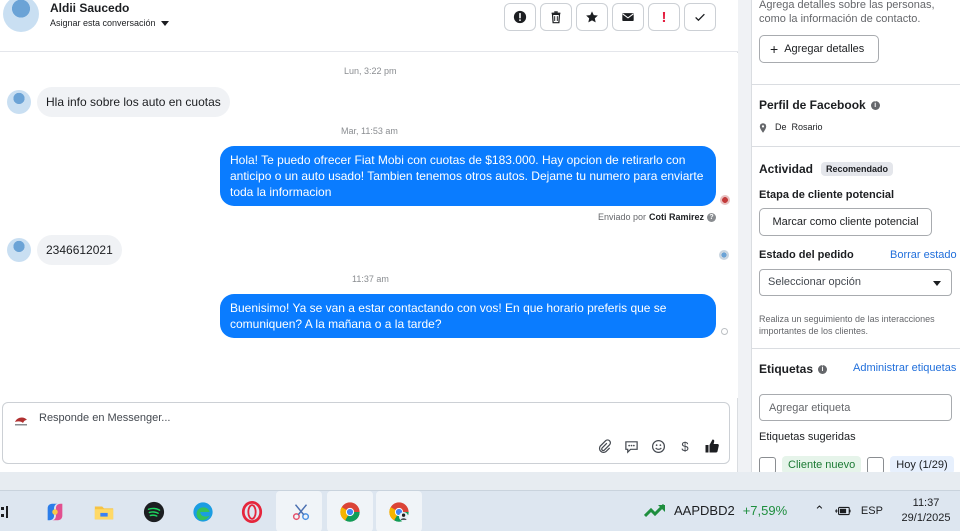 The image size is (960, 531). I want to click on add-details-button: + Agregar detalles, so click(819, 49).